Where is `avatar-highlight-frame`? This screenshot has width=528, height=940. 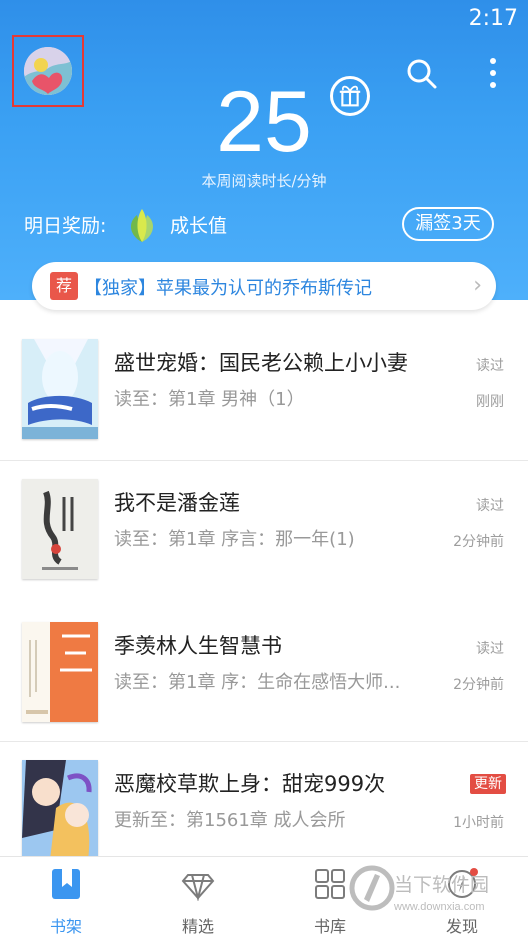 avatar-highlight-frame is located at coordinates (48, 71).